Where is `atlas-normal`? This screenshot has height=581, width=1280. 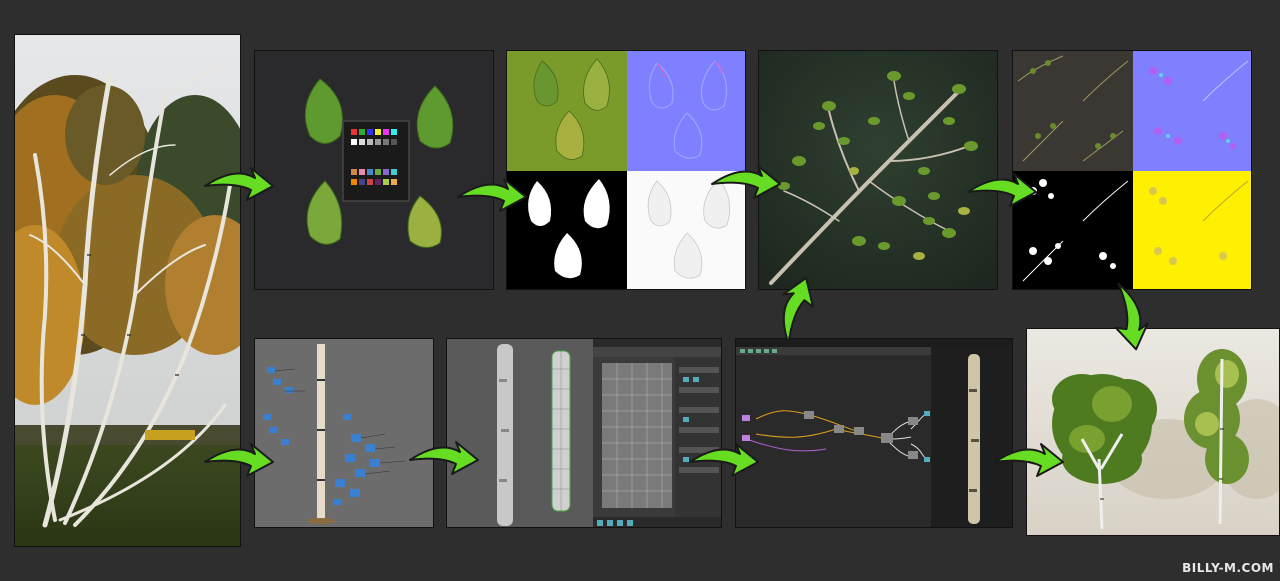
atlas-normal is located at coordinates (1192, 111).